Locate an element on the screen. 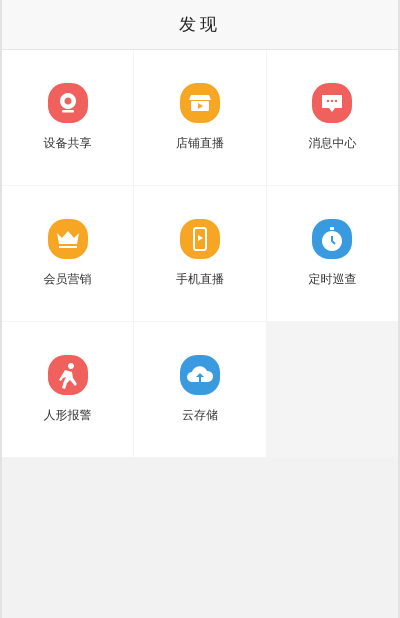 The height and width of the screenshot is (618, 400). feature-tile: 手机直播 is located at coordinates (200, 253).